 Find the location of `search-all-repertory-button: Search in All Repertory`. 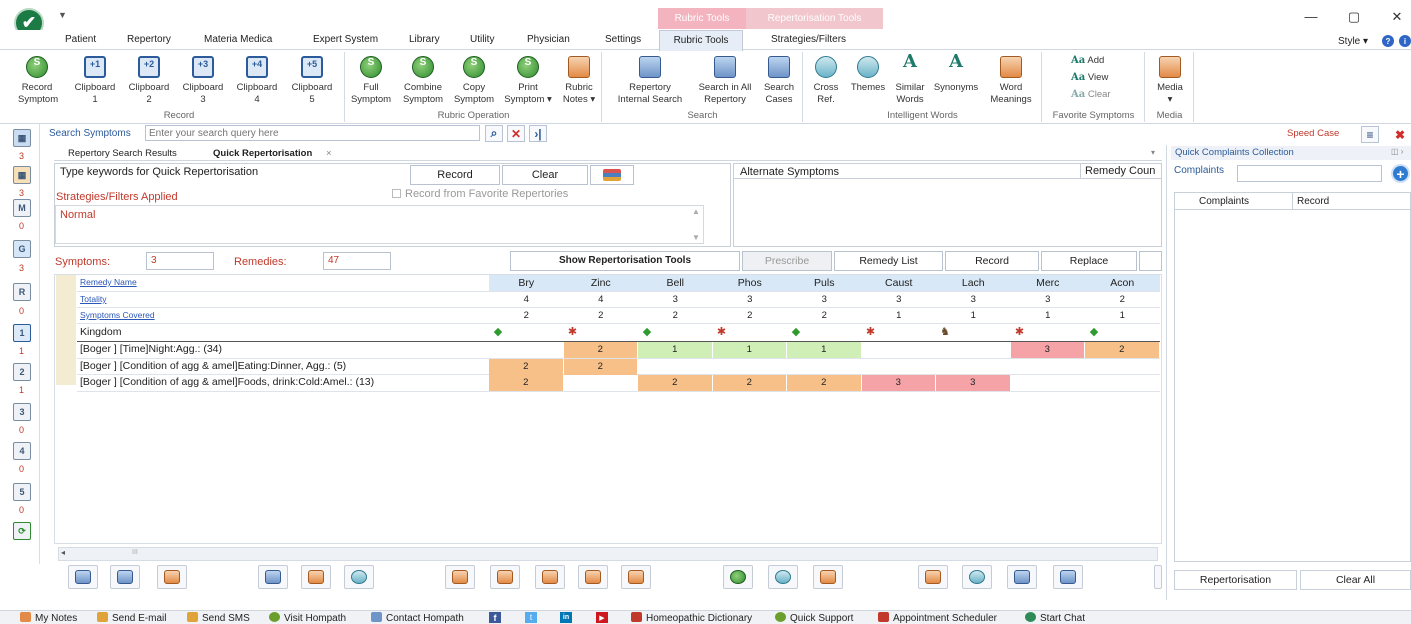

search-all-repertory-button: Search in All Repertory is located at coordinates (725, 81).